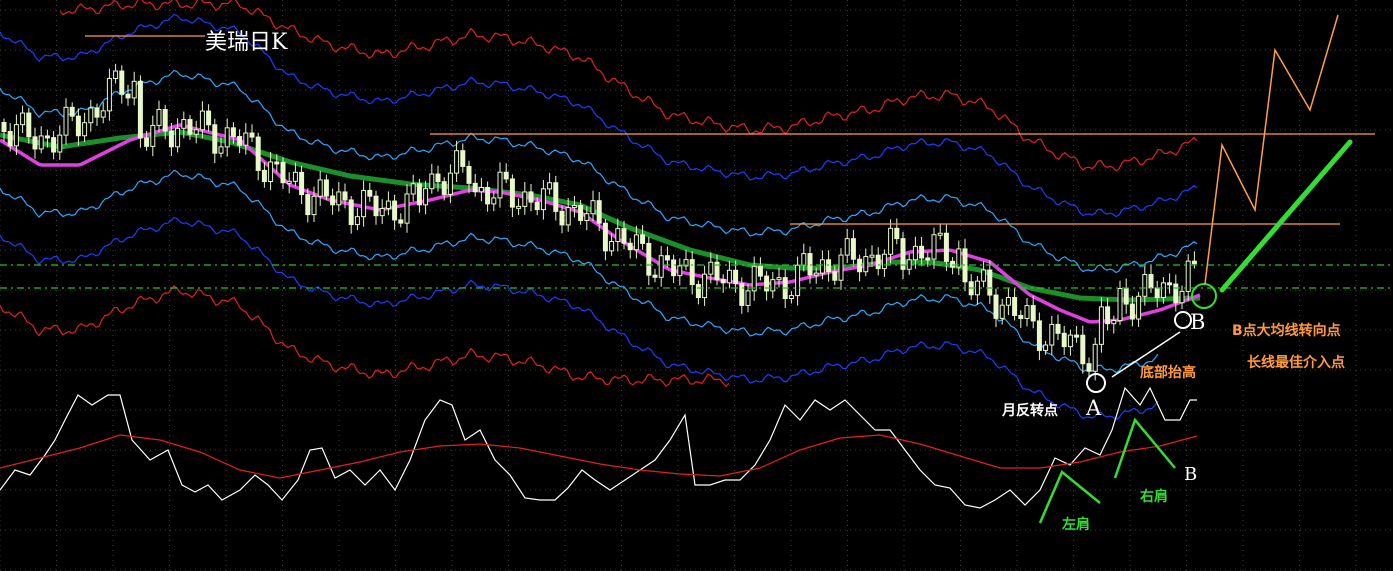 The height and width of the screenshot is (571, 1393). What do you see at coordinates (1144, 448) in the screenshot?
I see `right-shoulder-mark` at bounding box center [1144, 448].